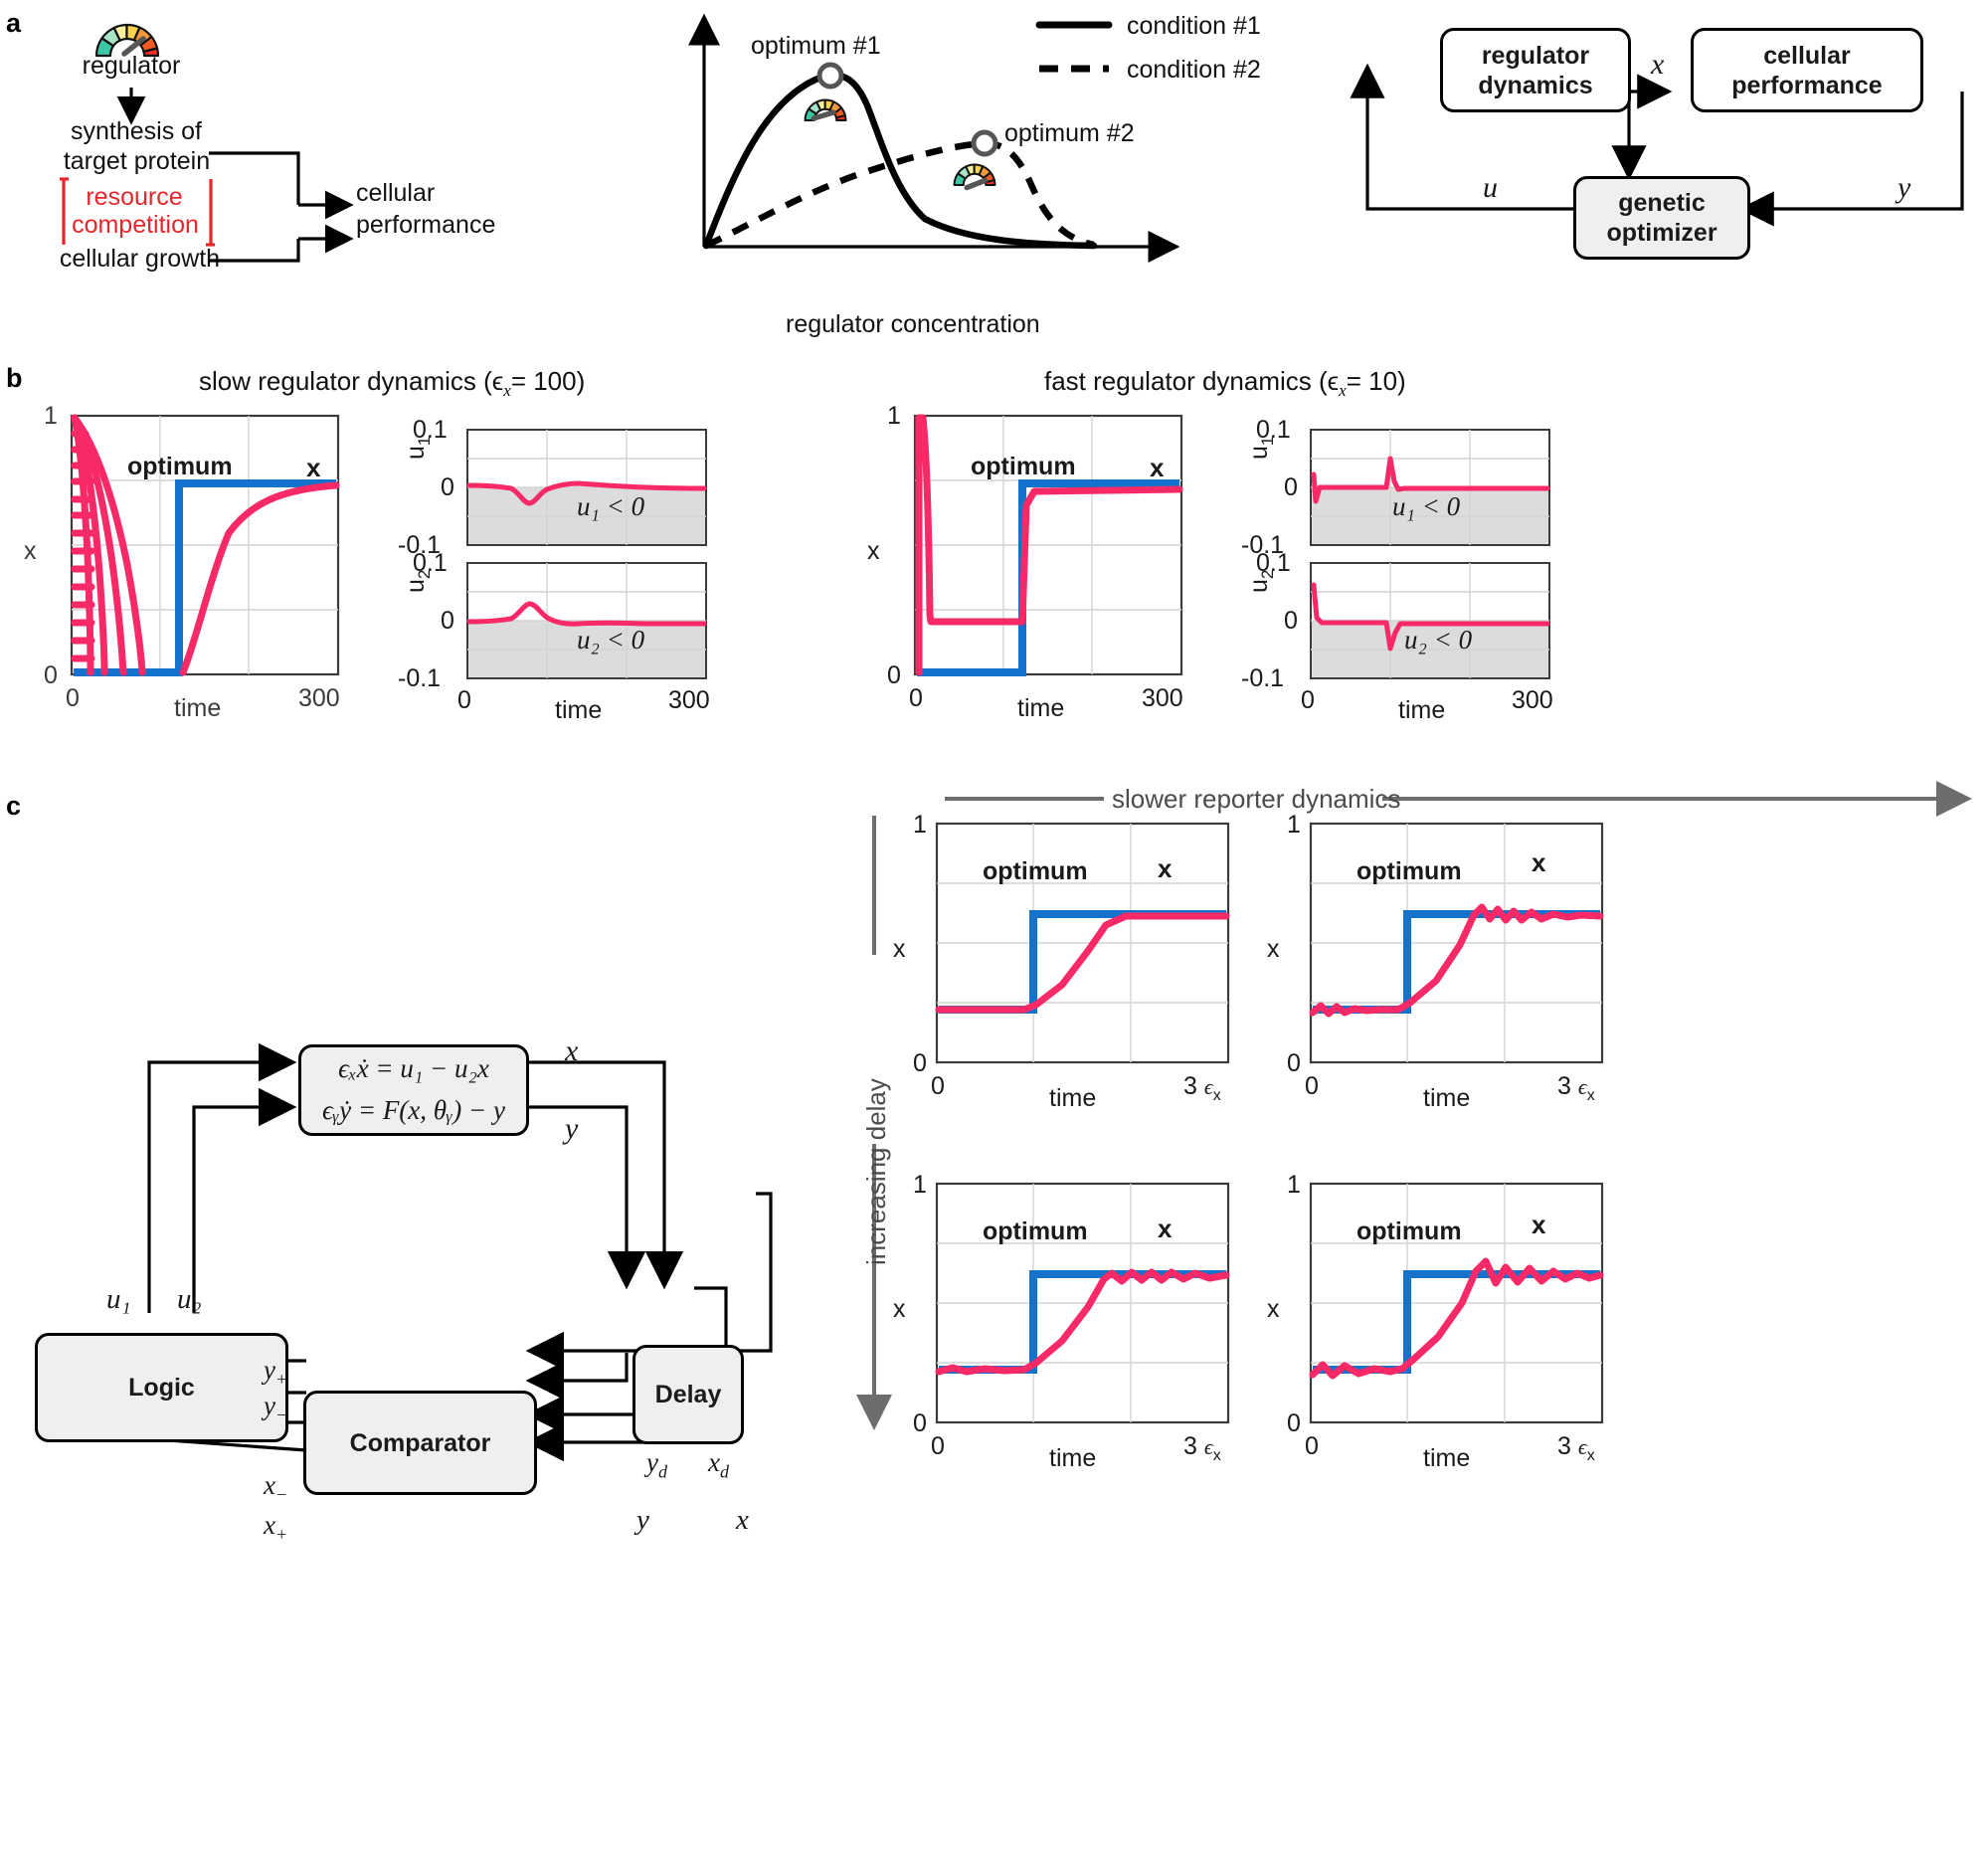  Describe the element at coordinates (572, 1128) in the screenshot. I see `panel-c-signal-y-top: y` at that location.